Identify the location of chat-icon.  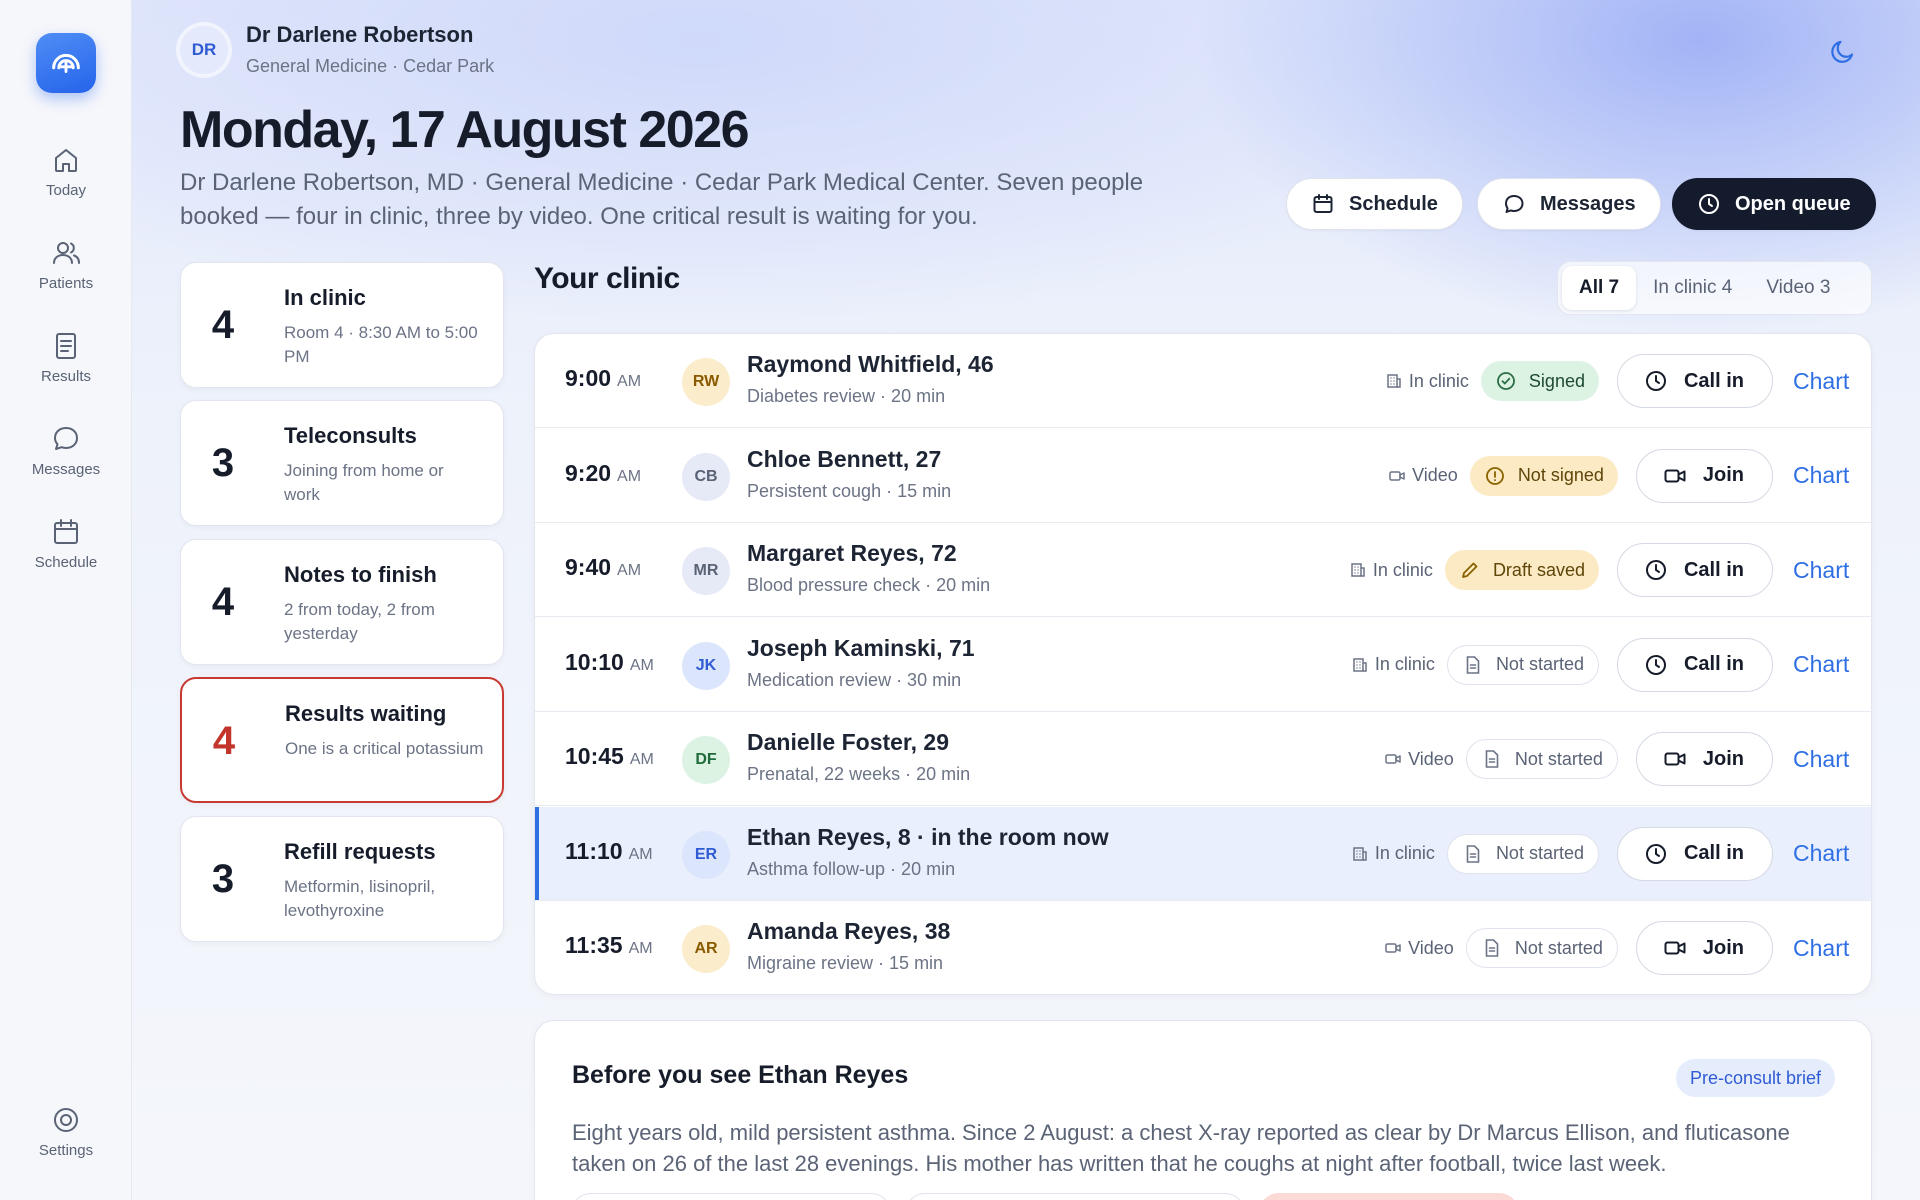
(66, 438).